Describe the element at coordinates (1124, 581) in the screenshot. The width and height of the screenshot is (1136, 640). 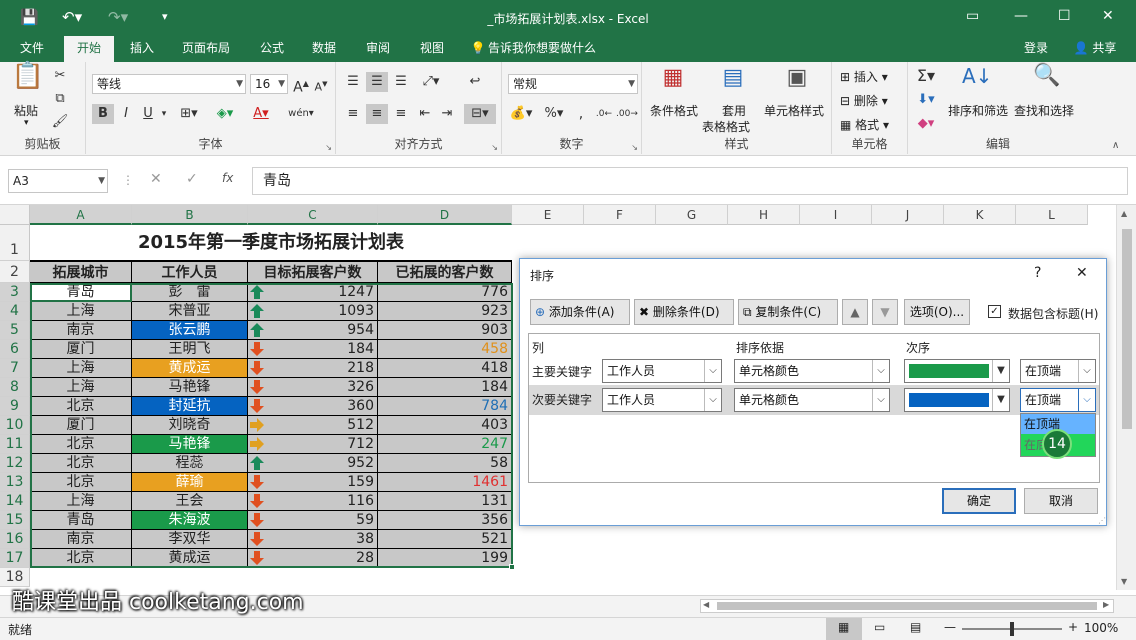
I see `scroll-down-icon: ▼` at that location.